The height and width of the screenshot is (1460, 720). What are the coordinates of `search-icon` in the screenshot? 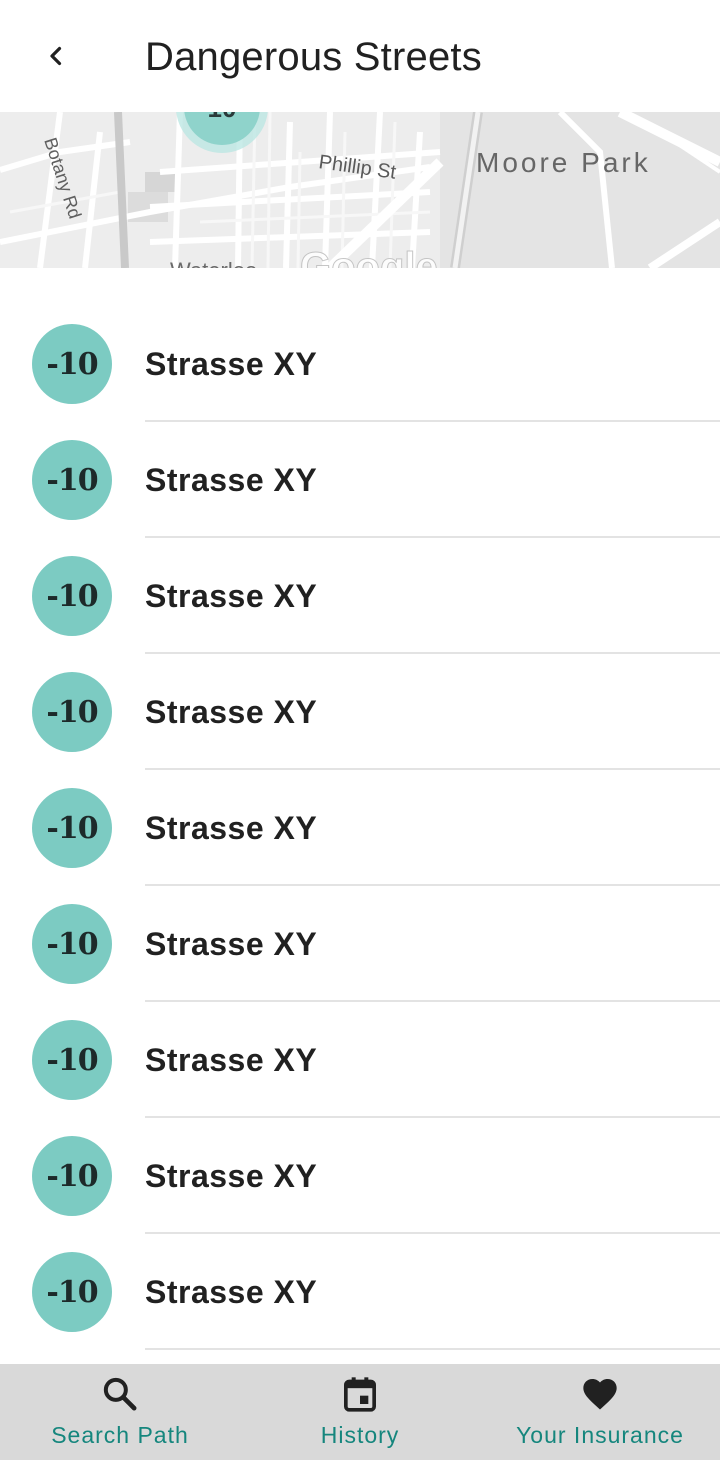 It's located at (120, 1394).